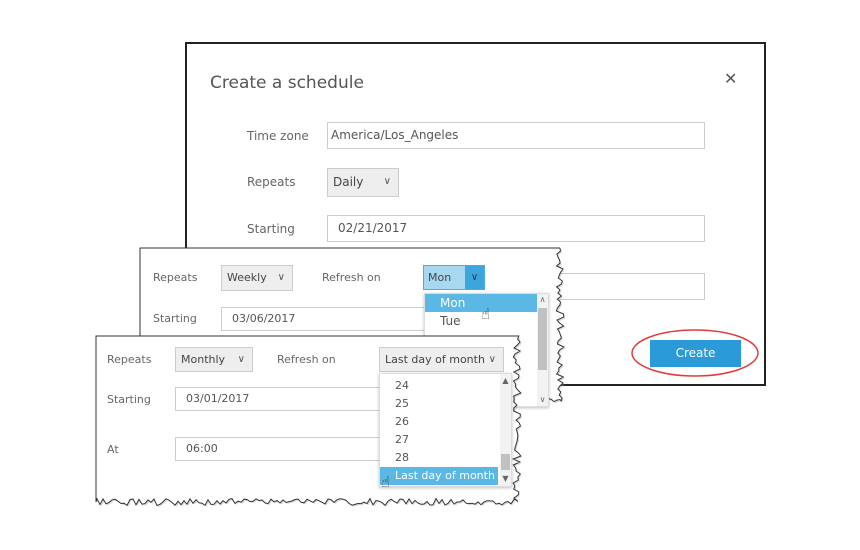 This screenshot has height=550, width=860. What do you see at coordinates (439, 458) in the screenshot?
I see `day-option-28: 28` at bounding box center [439, 458].